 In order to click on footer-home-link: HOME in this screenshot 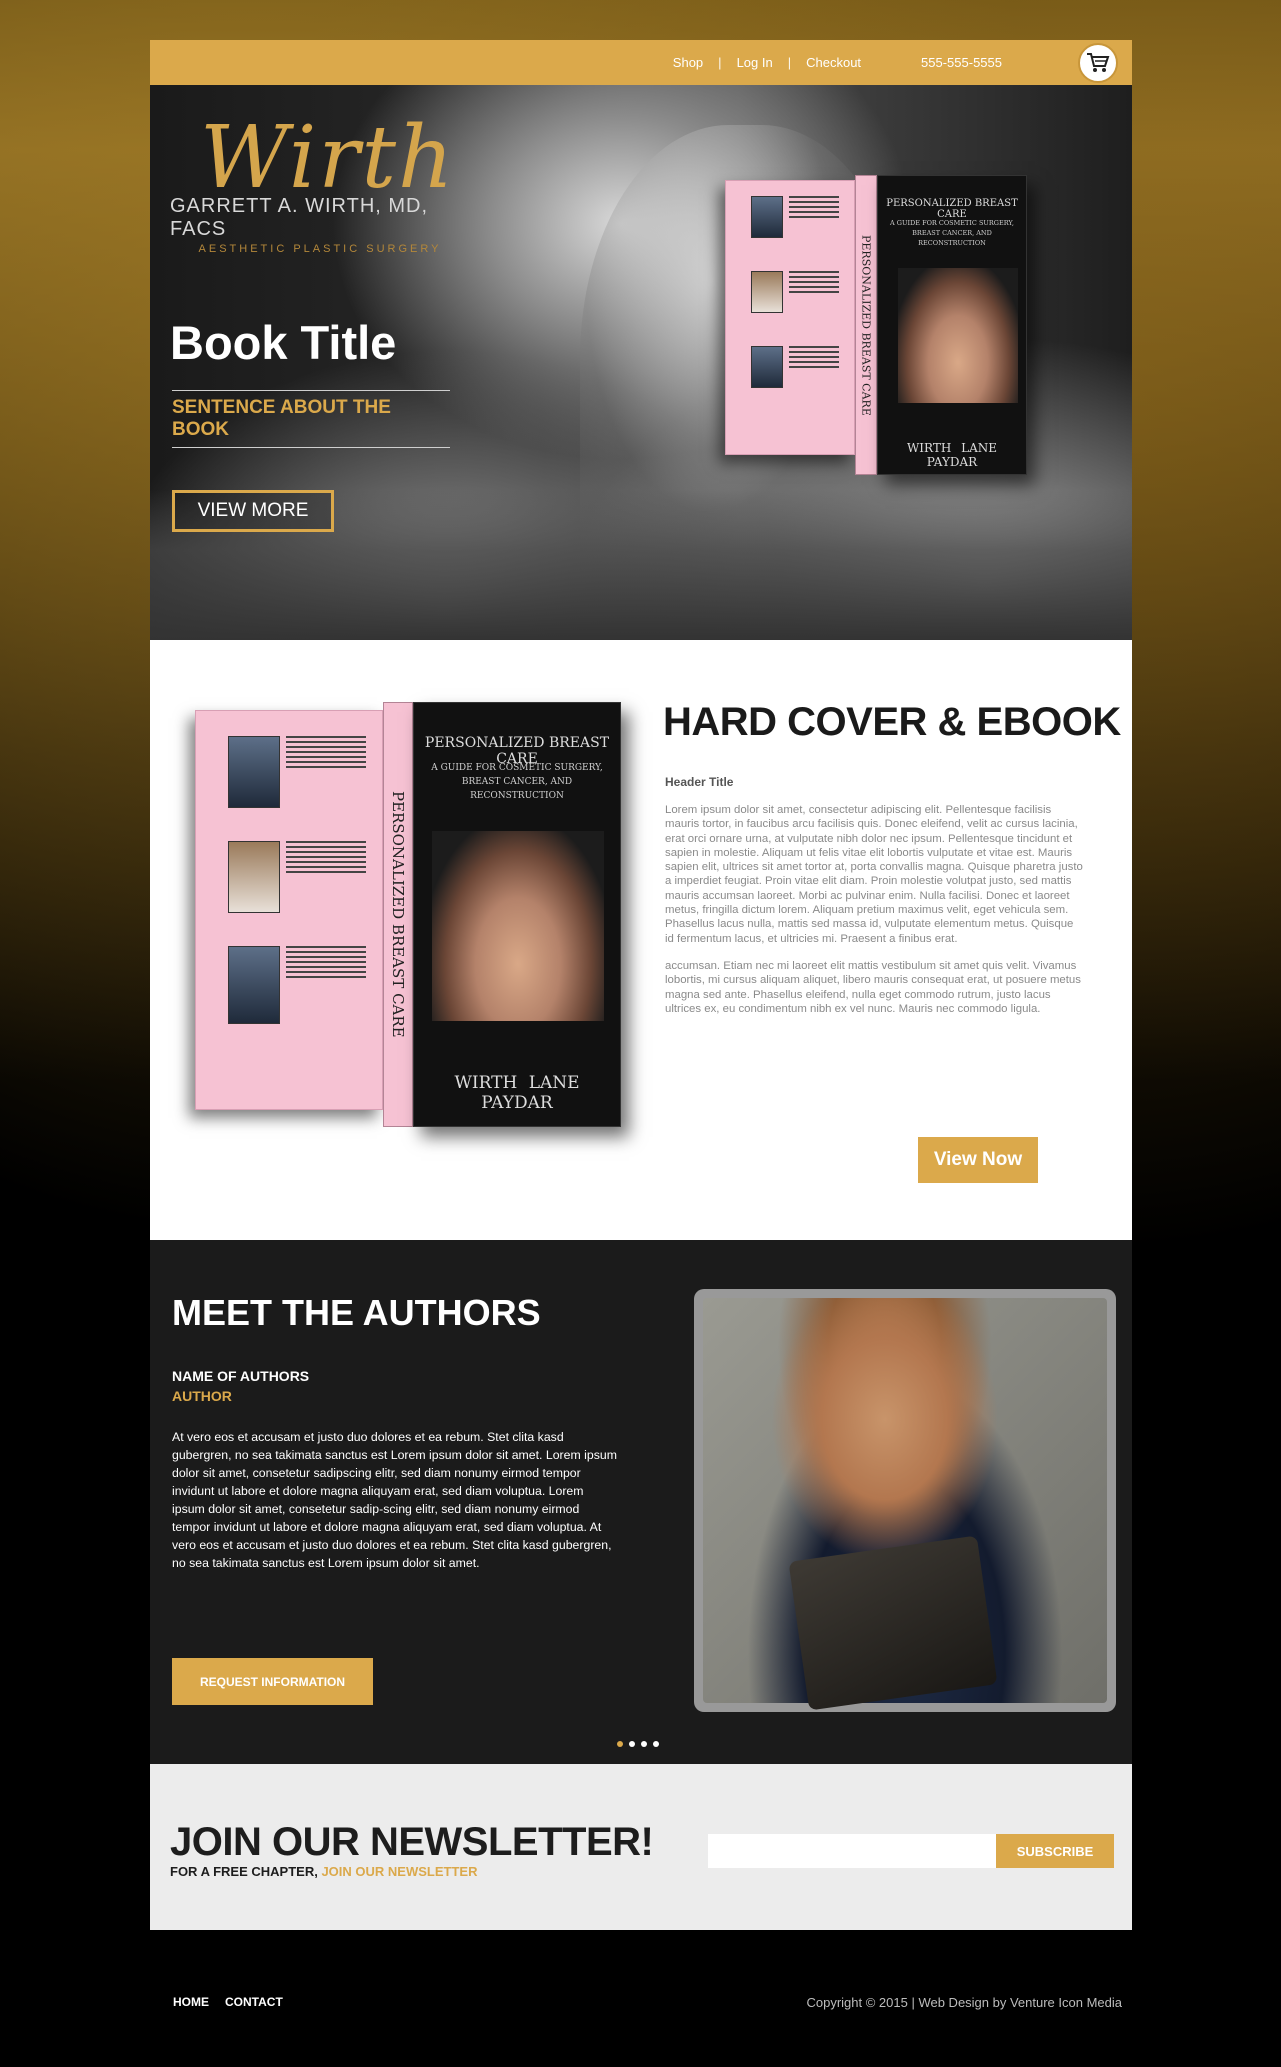, I will do `click(191, 2002)`.